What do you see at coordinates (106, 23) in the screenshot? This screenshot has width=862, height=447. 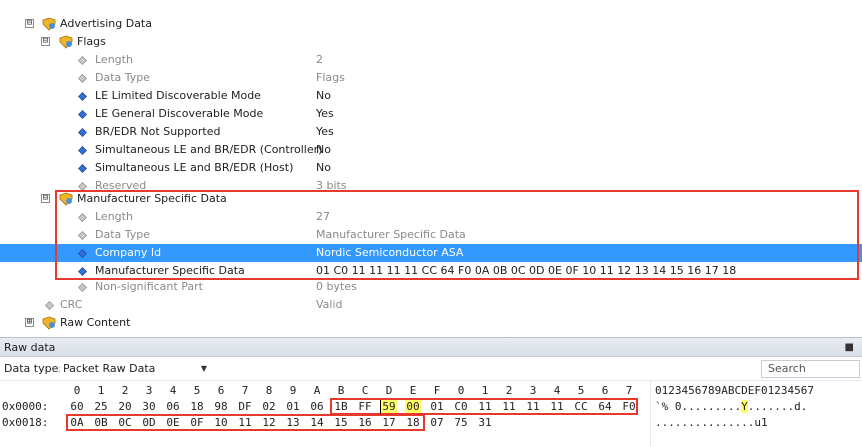 I see `tree-label: Advertising Data` at bounding box center [106, 23].